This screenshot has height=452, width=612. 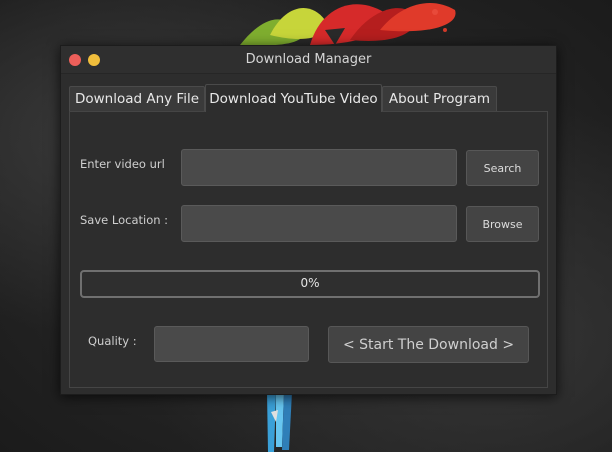 I want to click on titlebar: Download Manager, so click(x=308, y=60).